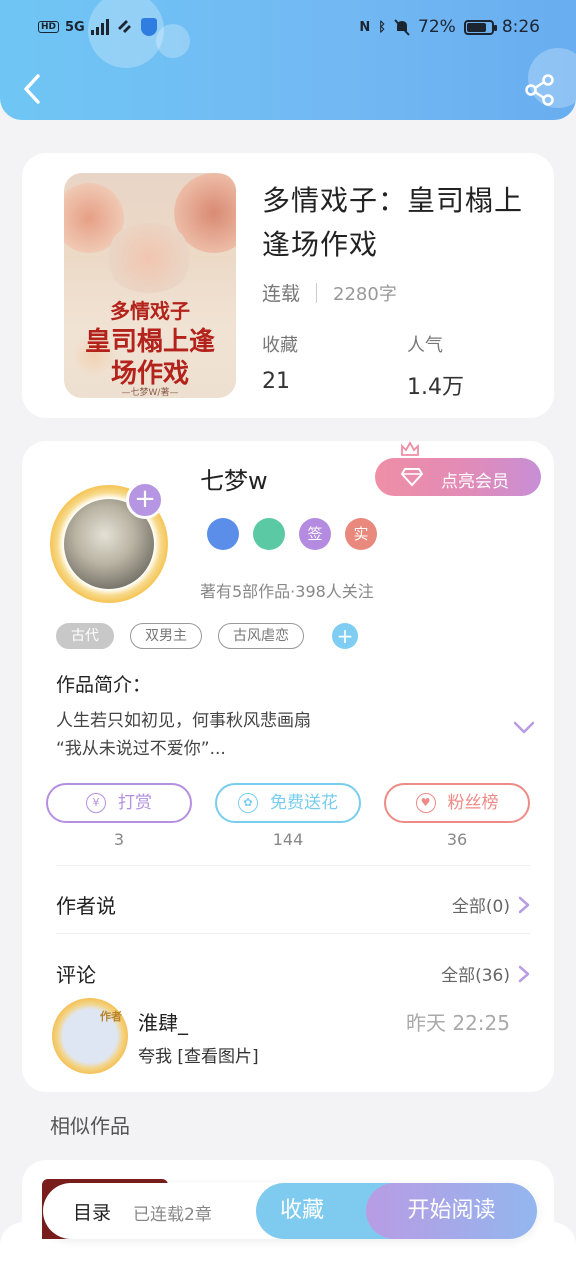  What do you see at coordinates (365, 294) in the screenshot?
I see `book-word-count: 2280字` at bounding box center [365, 294].